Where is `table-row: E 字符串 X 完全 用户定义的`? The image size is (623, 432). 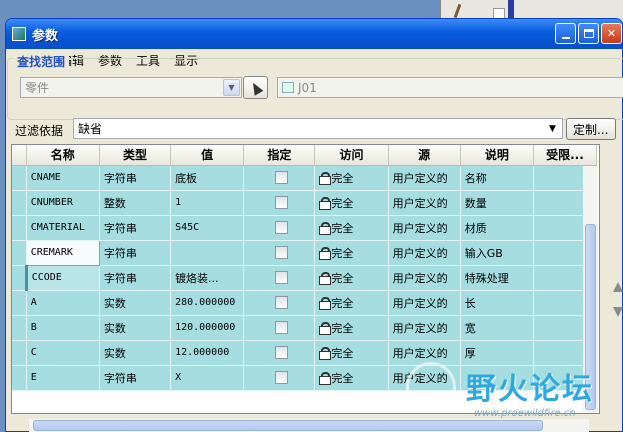 table-row: E 字符串 X 完全 用户定义的 is located at coordinates (305, 378).